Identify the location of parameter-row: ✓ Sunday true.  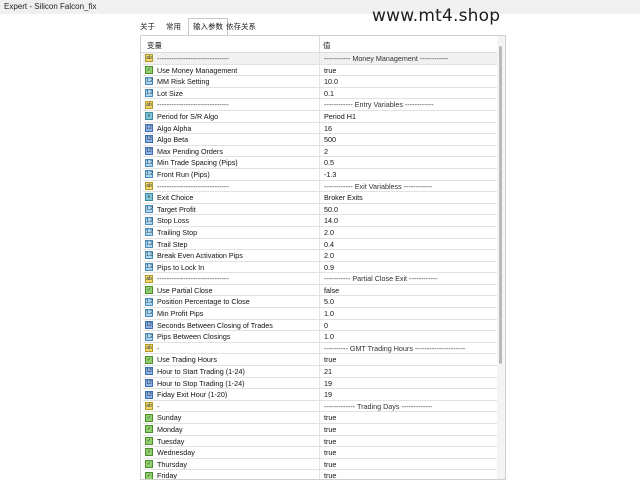
(320, 418).